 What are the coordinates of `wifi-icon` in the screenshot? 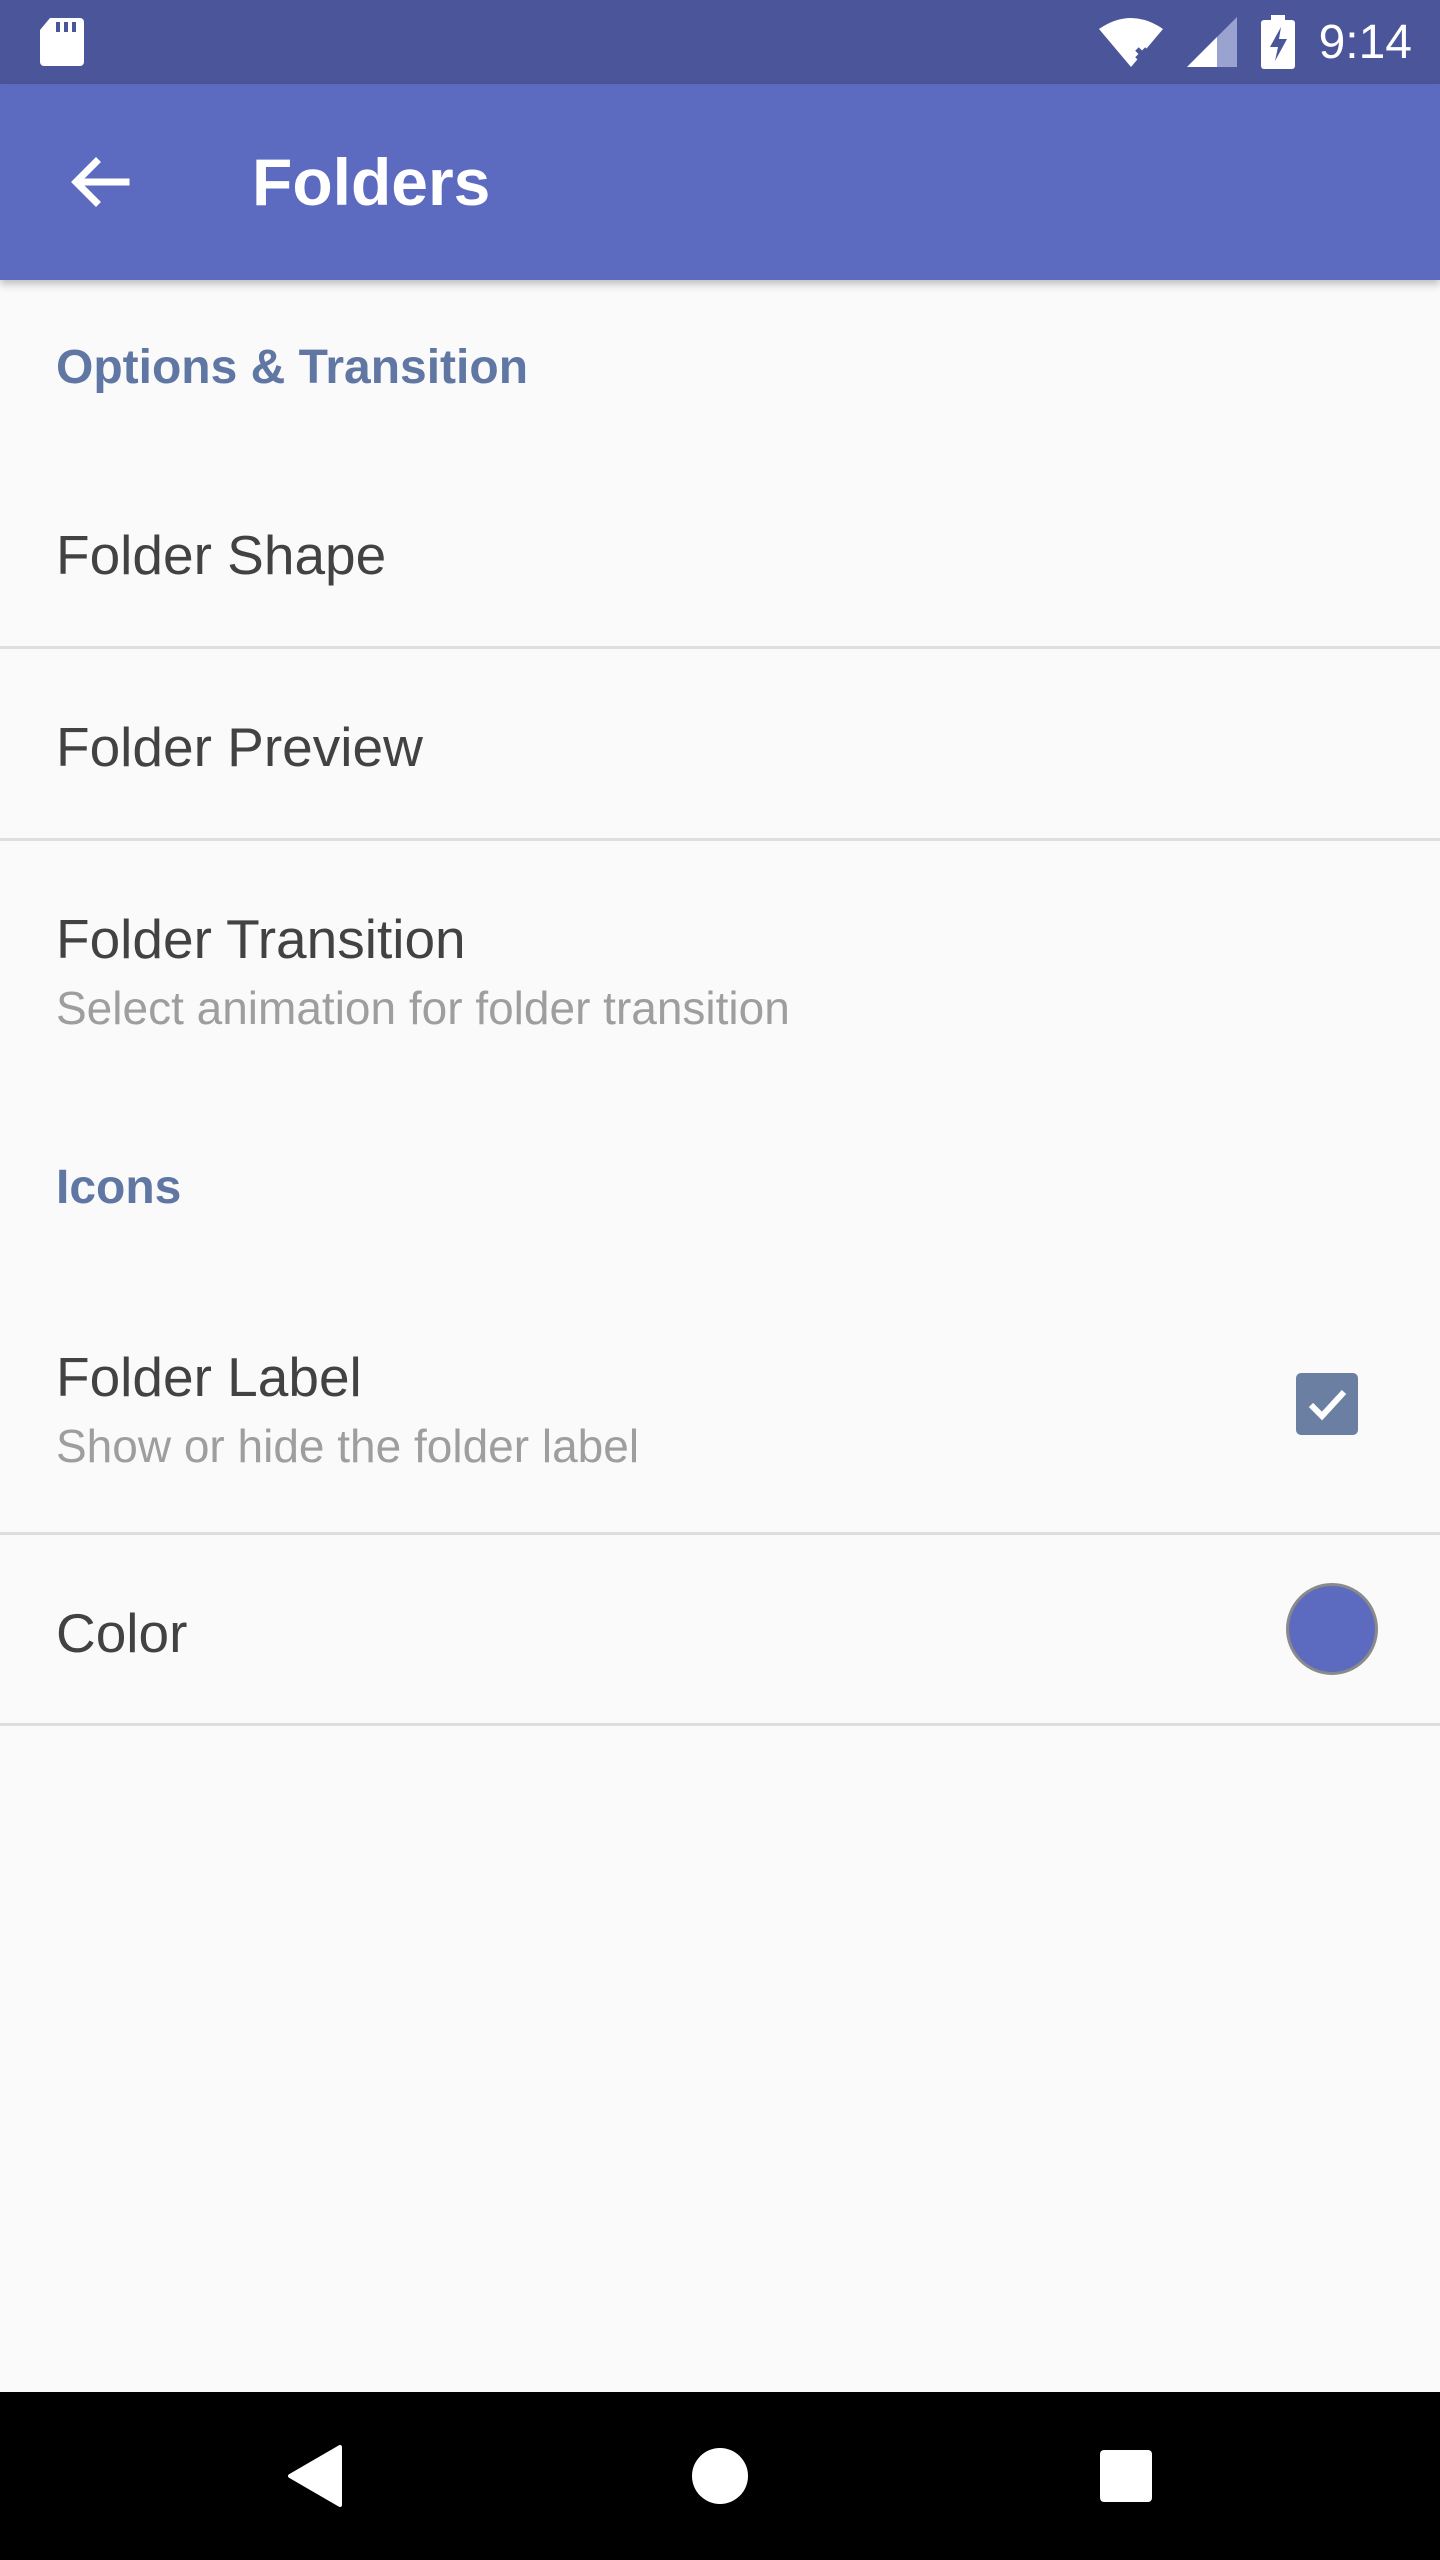 It's located at (1130, 42).